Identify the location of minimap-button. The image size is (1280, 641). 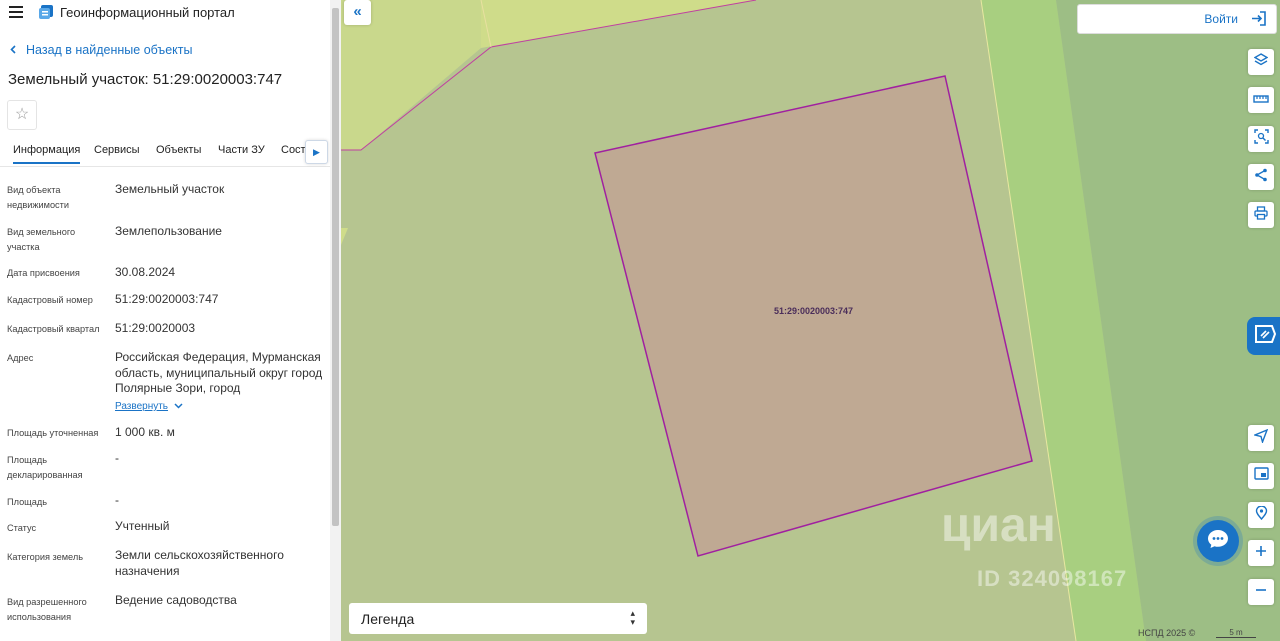
(1261, 476).